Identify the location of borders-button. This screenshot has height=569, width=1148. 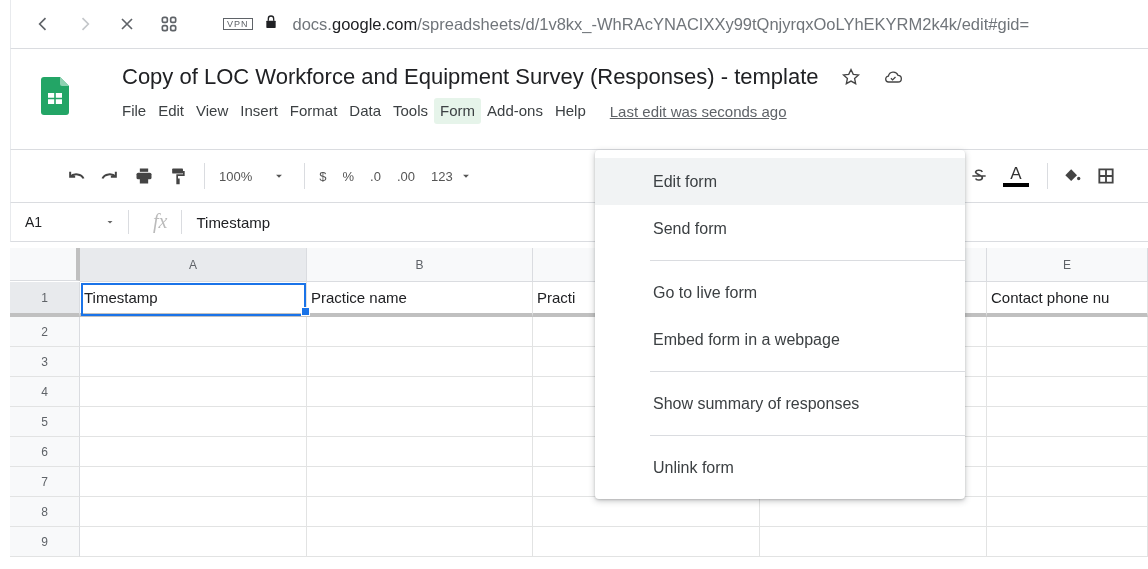
(1106, 176).